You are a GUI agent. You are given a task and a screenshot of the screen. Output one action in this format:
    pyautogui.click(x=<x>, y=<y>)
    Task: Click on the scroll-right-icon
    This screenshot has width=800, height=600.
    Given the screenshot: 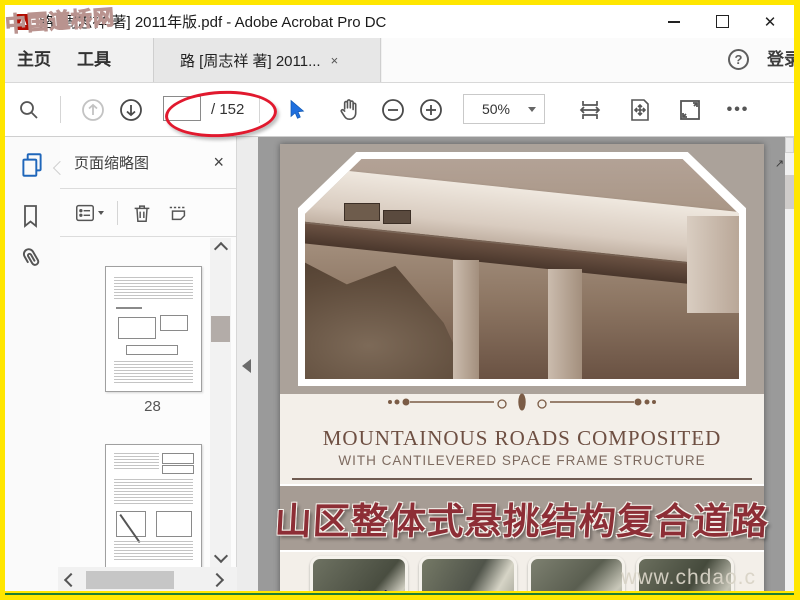 What is the action you would take?
    pyautogui.click(x=217, y=580)
    